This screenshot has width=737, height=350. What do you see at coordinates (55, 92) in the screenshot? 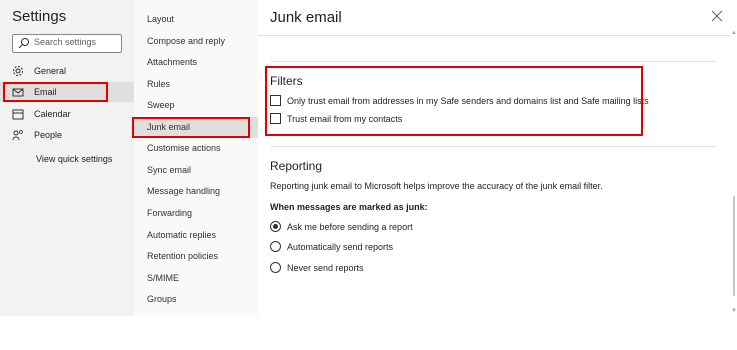
I see `highlight-box-email` at bounding box center [55, 92].